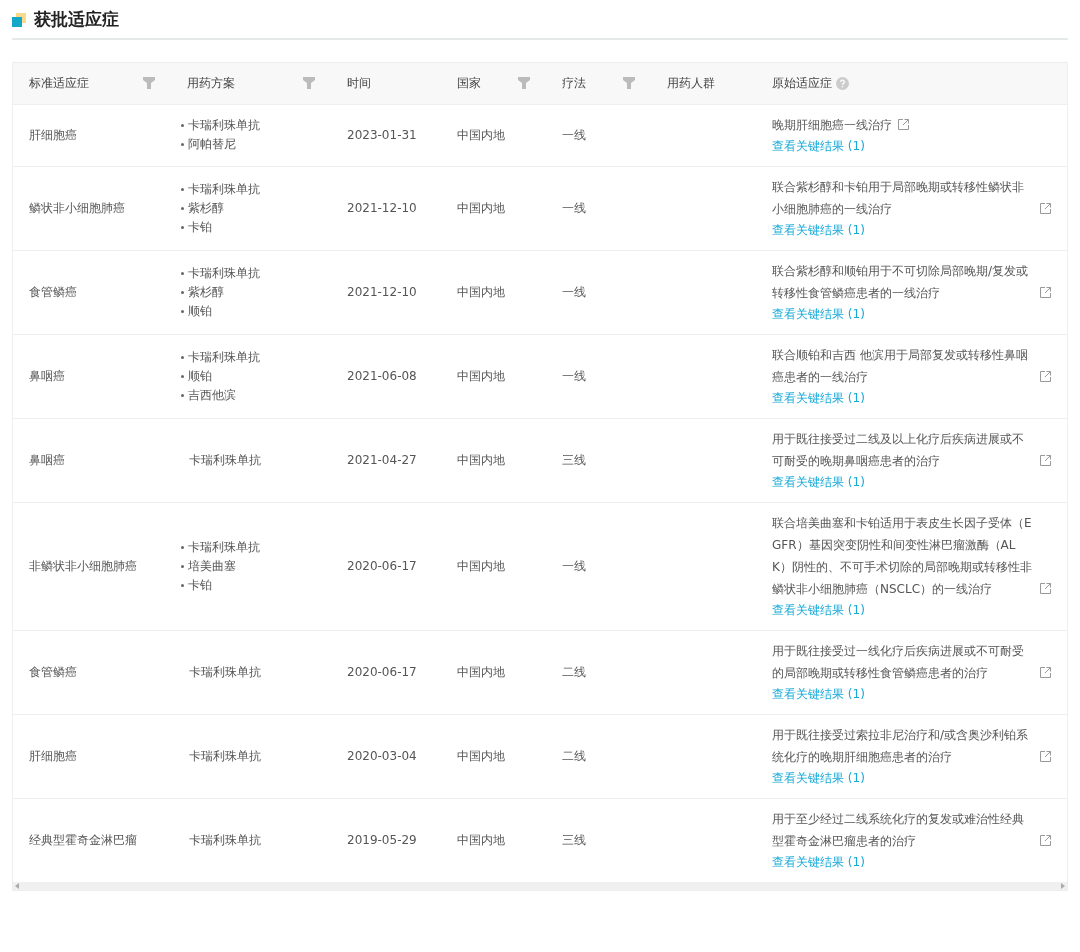 The image size is (1080, 952). What do you see at coordinates (77, 208) in the screenshot?
I see `indication-cell: 鳞状非小细胞肺癌` at bounding box center [77, 208].